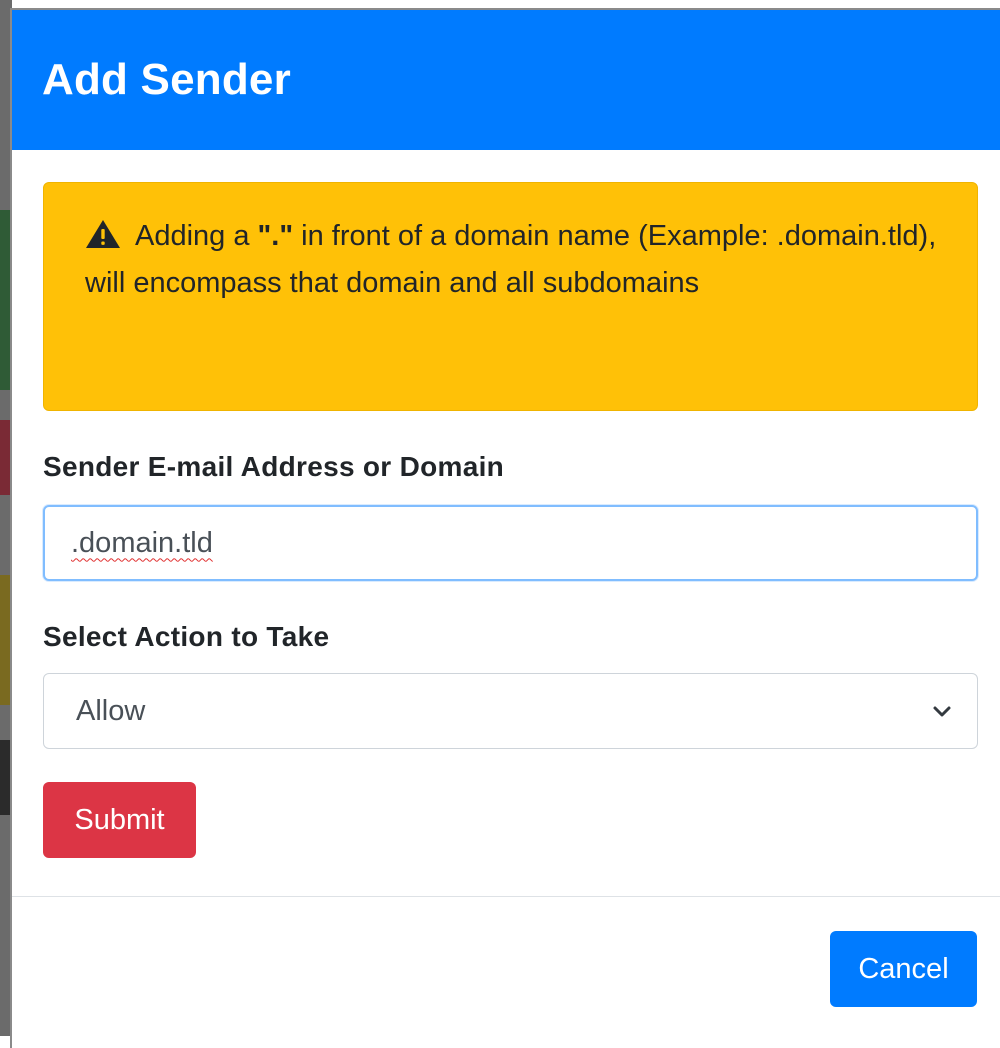 The height and width of the screenshot is (1048, 1000). Describe the element at coordinates (274, 466) in the screenshot. I see `sender-label: Sender E-mail Address or Domain` at that location.